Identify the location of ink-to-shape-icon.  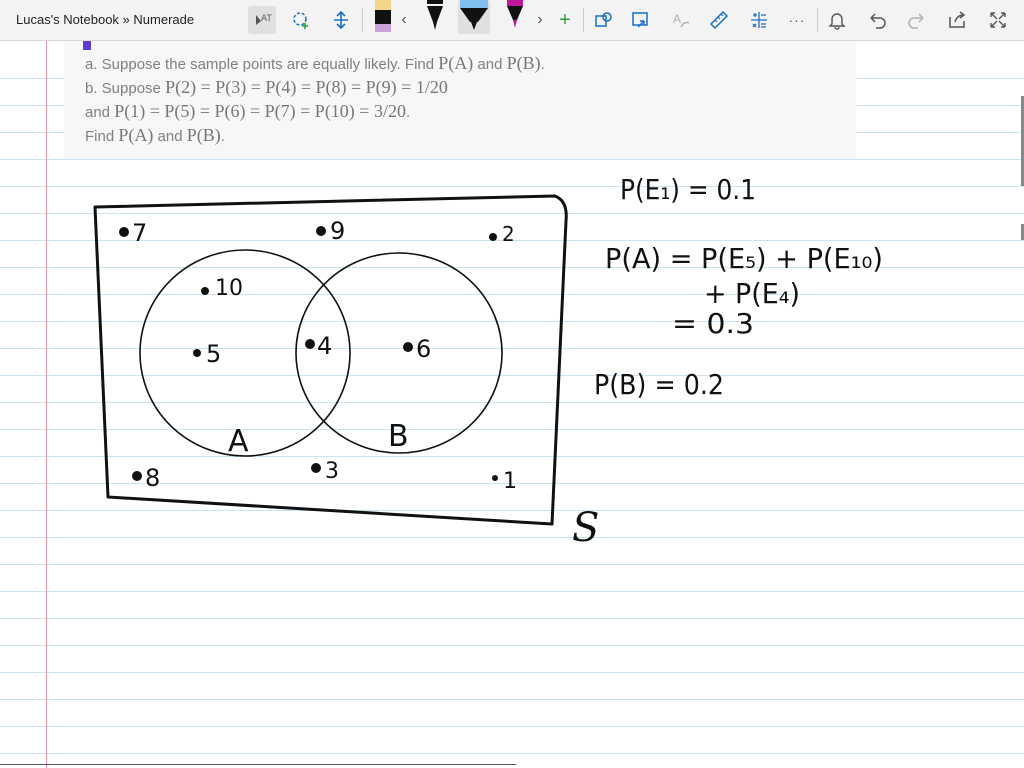
(640, 20).